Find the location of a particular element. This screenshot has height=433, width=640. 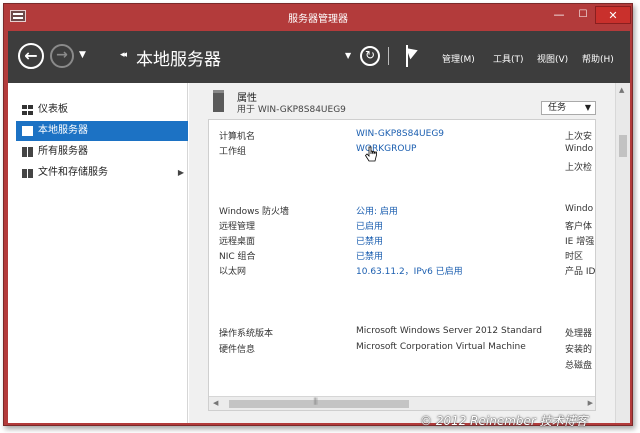

sidebar-item-file-storage: 文件和存储服务 ▶ is located at coordinates (102, 173).